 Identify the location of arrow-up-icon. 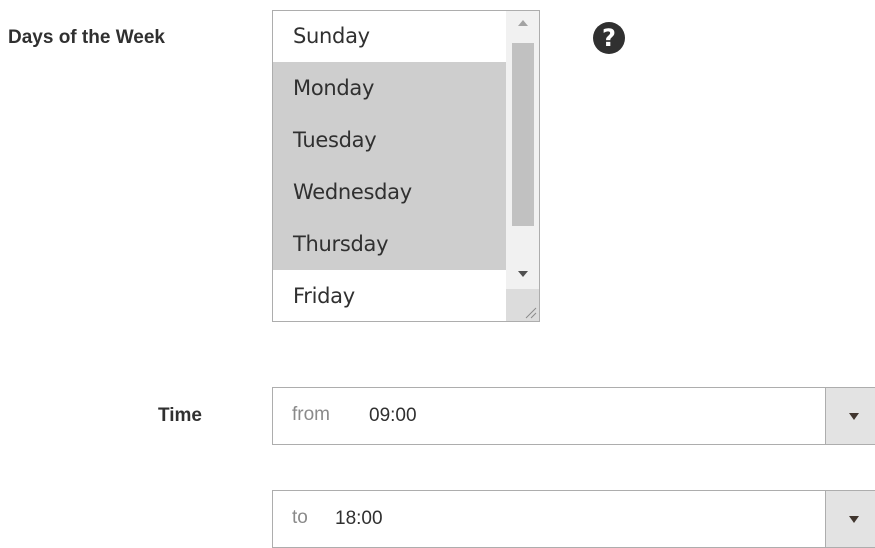
(523, 23).